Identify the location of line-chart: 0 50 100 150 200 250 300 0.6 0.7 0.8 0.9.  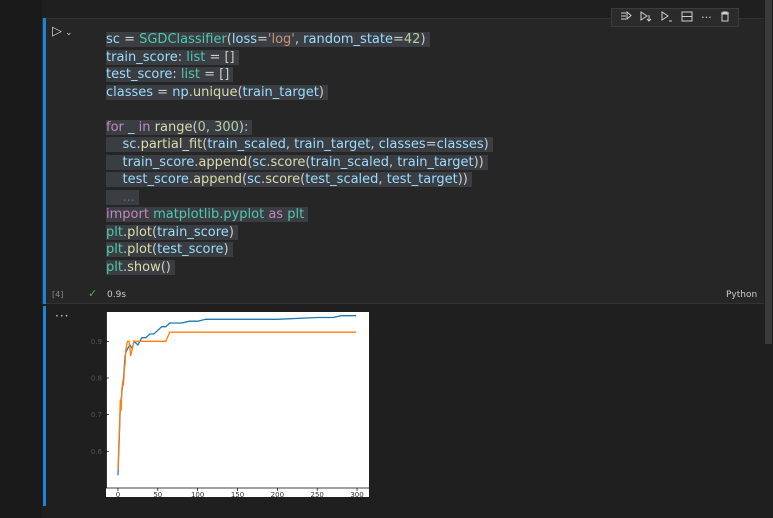
(230, 405).